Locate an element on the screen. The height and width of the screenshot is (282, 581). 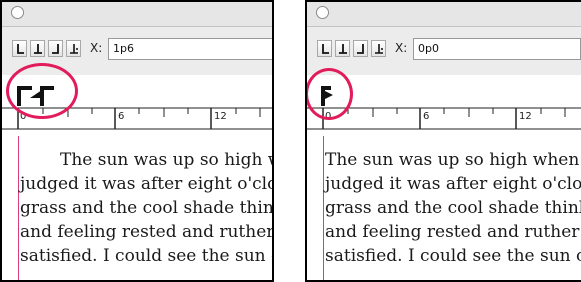
text-line: satisfied. I could see the sun ou is located at coordinates (453, 256).